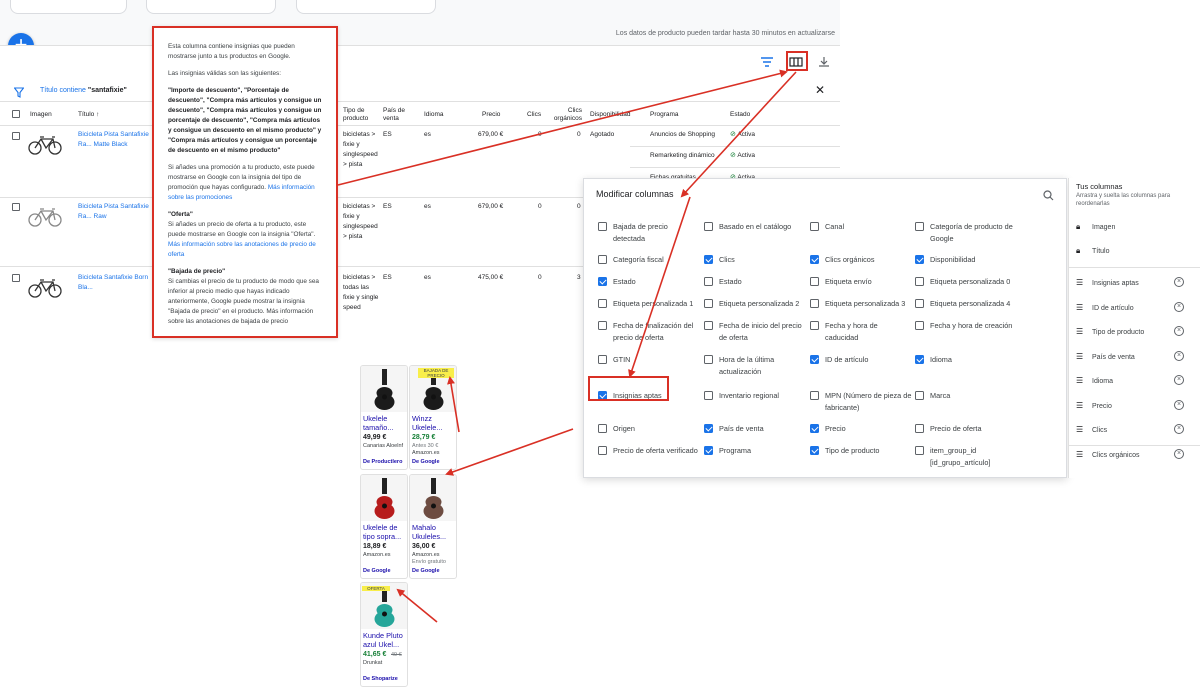 Image resolution: width=1200 pixels, height=700 pixels. Describe the element at coordinates (509, 452) in the screenshot. I see `arrow-to-results` at that location.